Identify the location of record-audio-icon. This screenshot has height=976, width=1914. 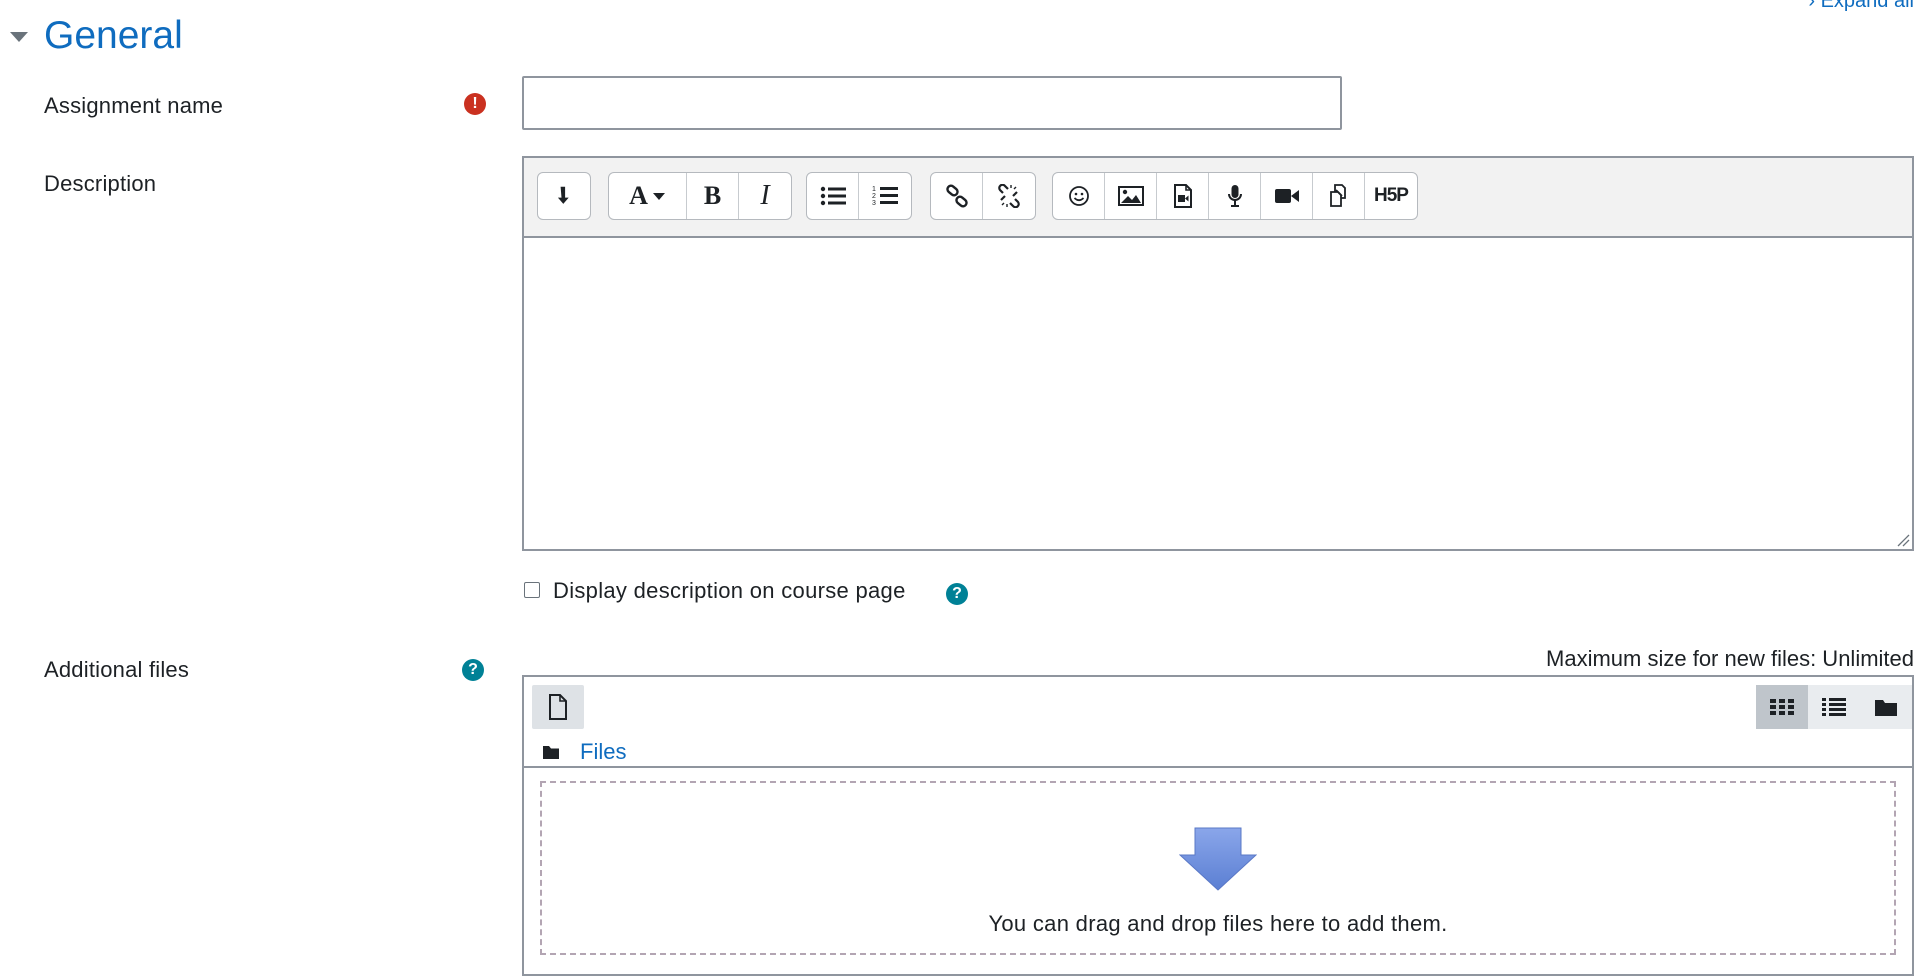
(1235, 196).